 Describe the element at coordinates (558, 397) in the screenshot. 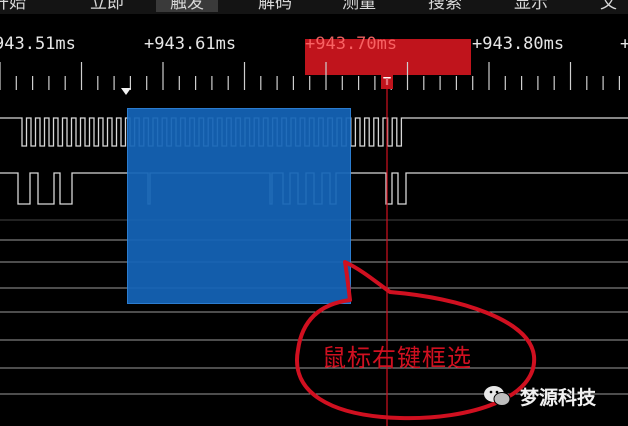

I see `watermark-text: 梦源科技` at that location.